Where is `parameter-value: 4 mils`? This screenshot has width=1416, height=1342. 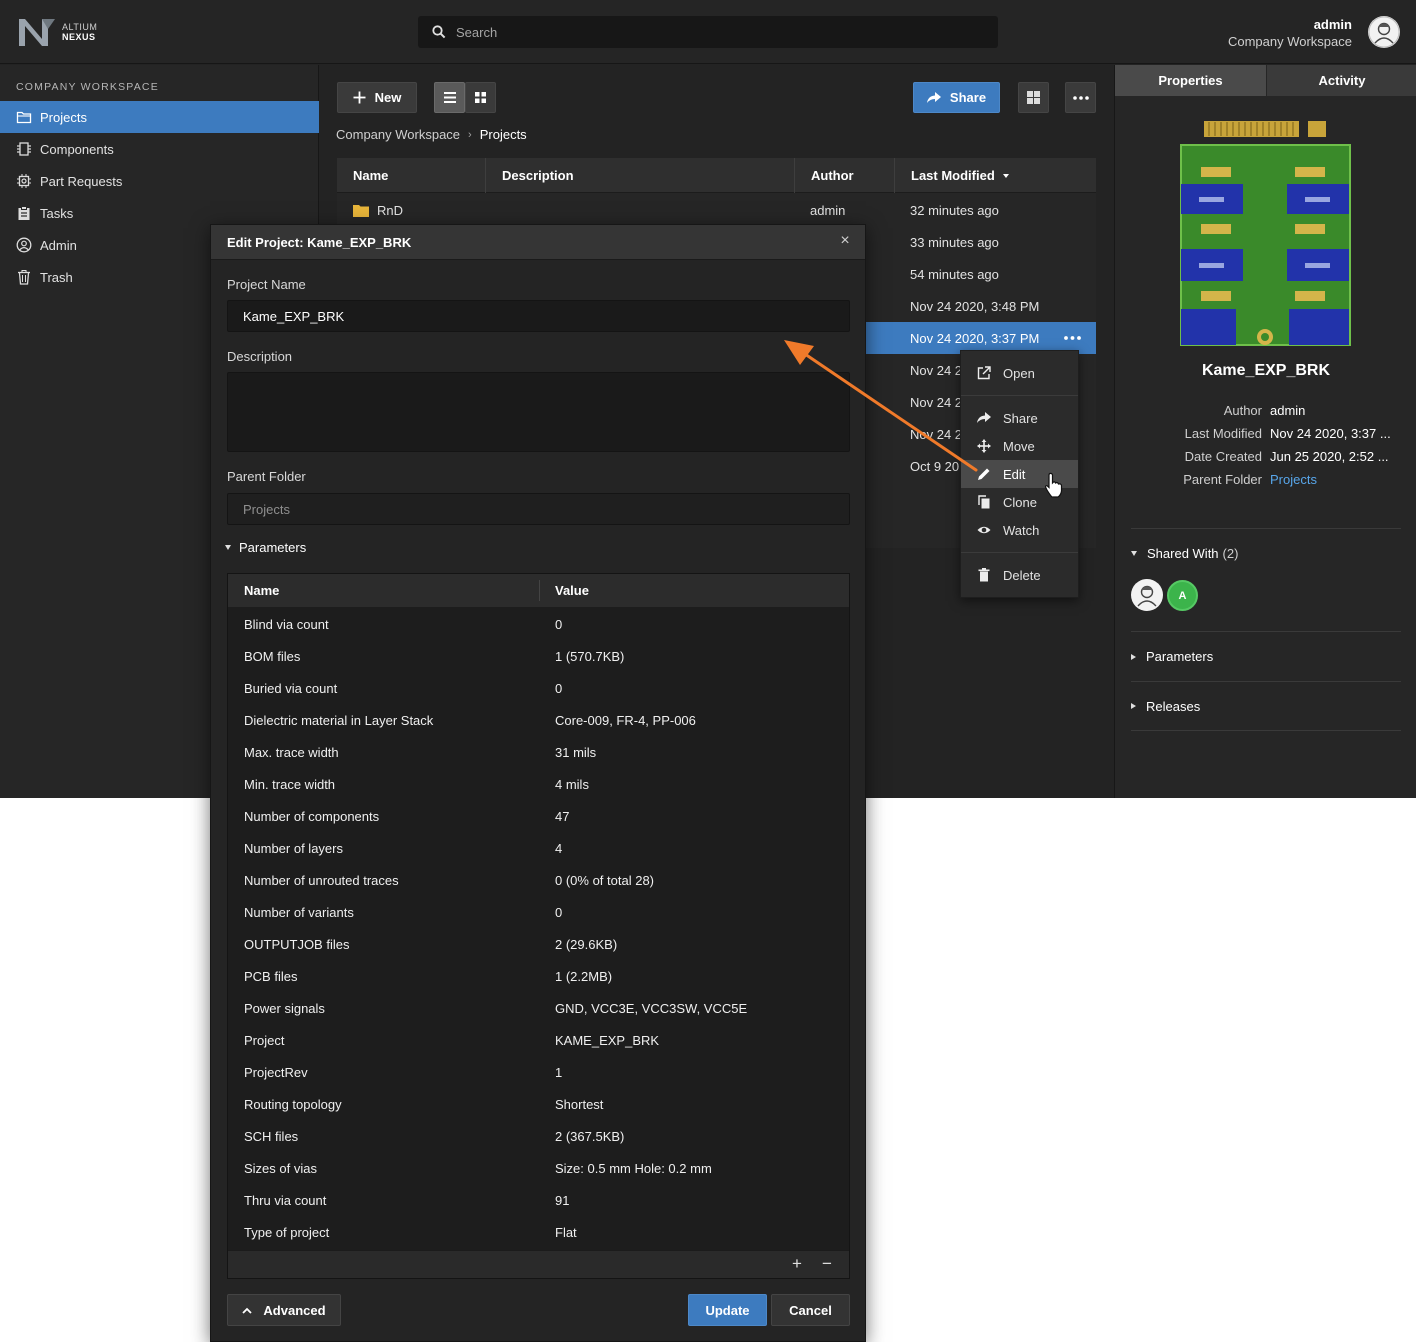 parameter-value: 4 mils is located at coordinates (572, 784).